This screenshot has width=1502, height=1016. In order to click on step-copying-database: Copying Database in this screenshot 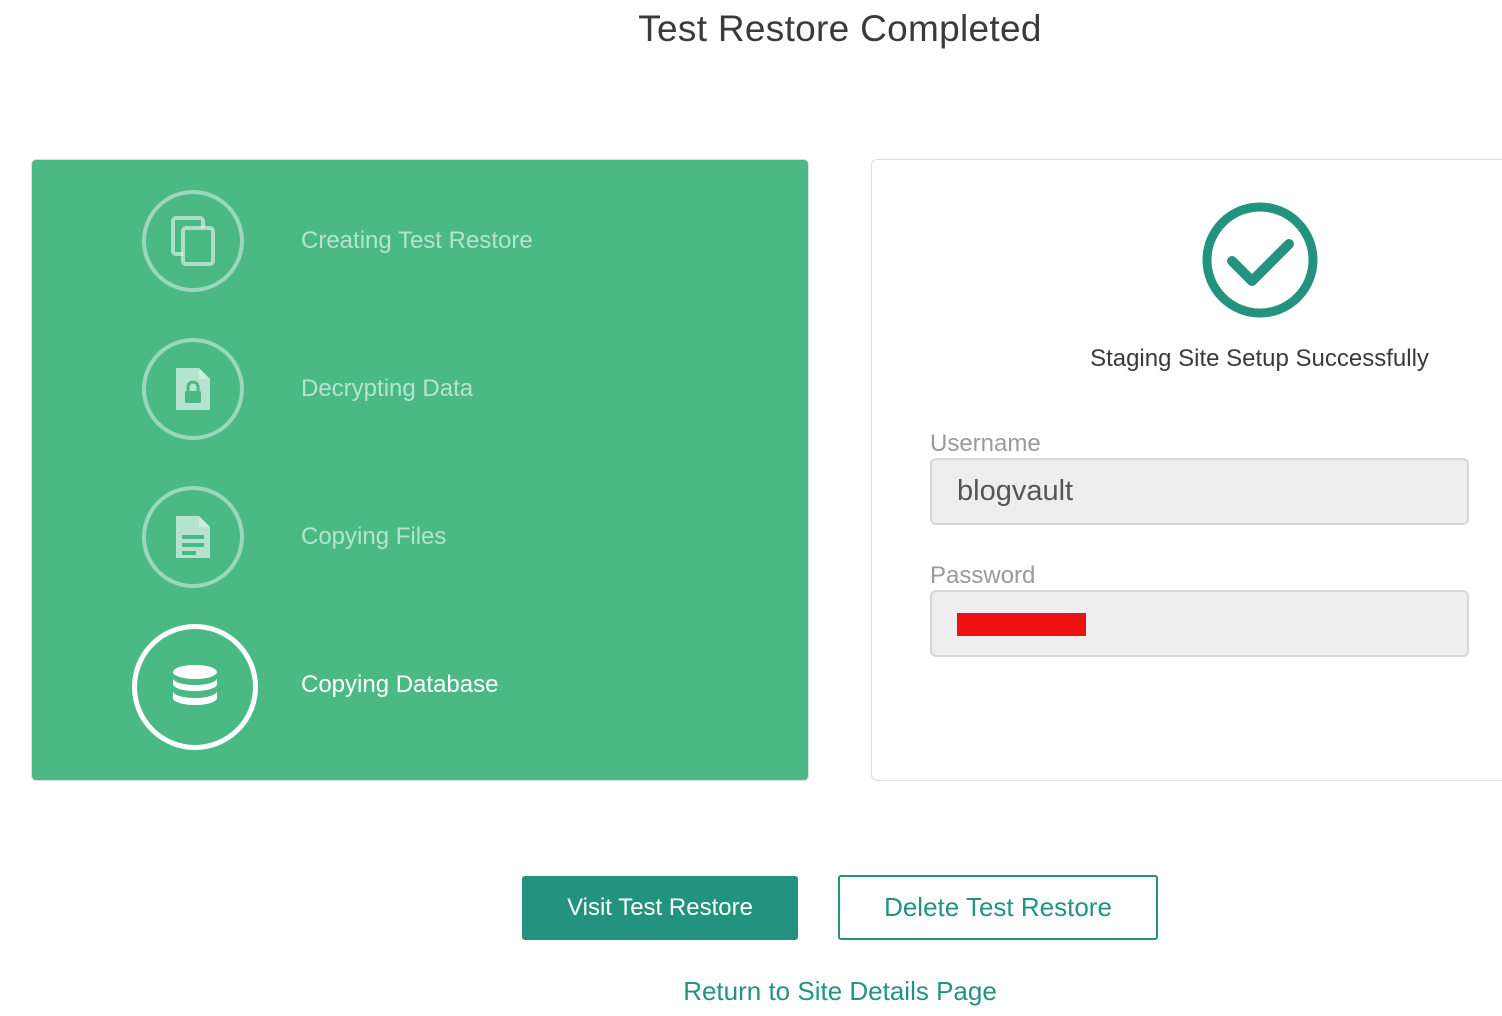, I will do `click(421, 677)`.